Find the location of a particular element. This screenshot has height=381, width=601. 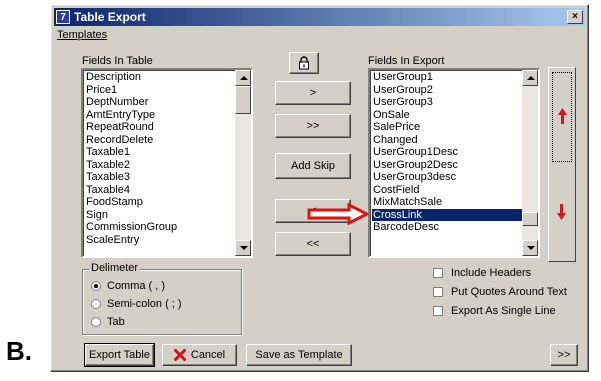

radio-label: Semi-colon ( ; ) is located at coordinates (144, 304).